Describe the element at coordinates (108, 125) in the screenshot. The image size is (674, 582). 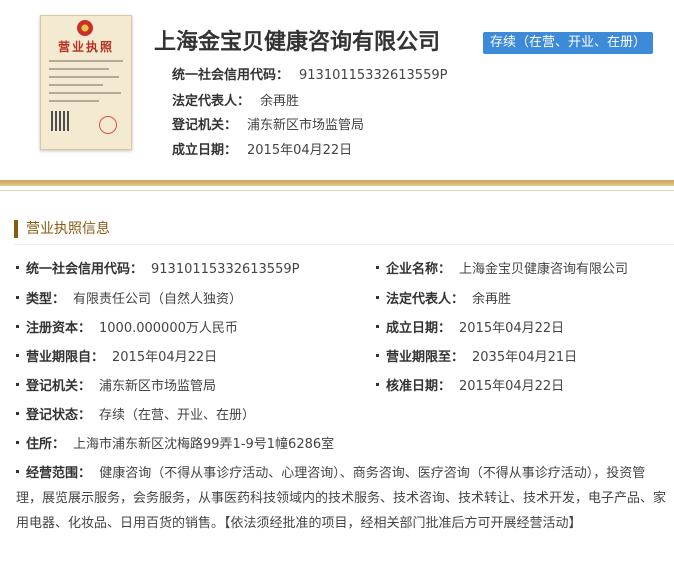
I see `official-seal-icon` at that location.